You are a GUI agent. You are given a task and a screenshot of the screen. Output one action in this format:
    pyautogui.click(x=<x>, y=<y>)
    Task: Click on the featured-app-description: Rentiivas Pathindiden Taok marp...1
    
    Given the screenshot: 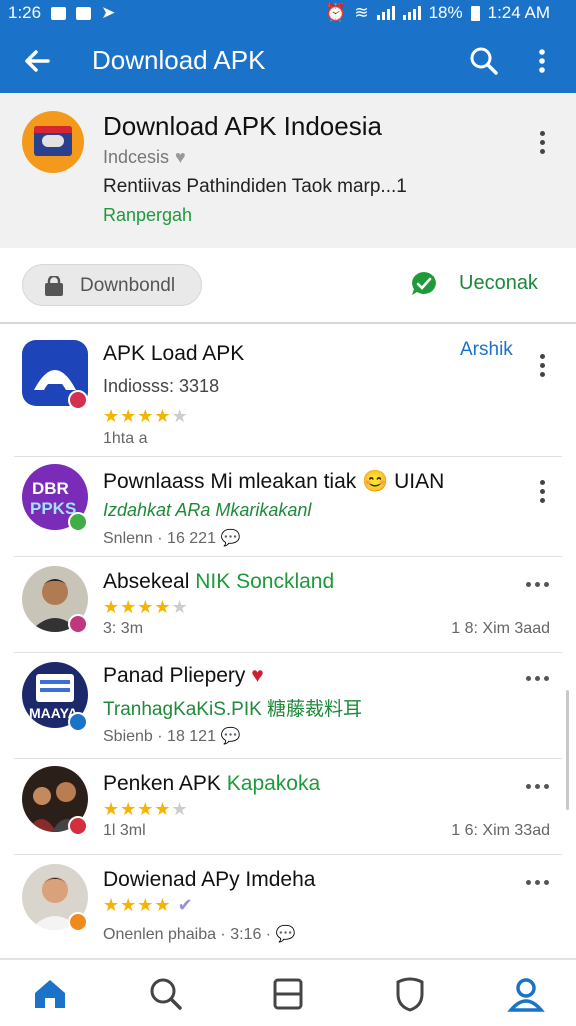 What is the action you would take?
    pyautogui.click(x=255, y=186)
    